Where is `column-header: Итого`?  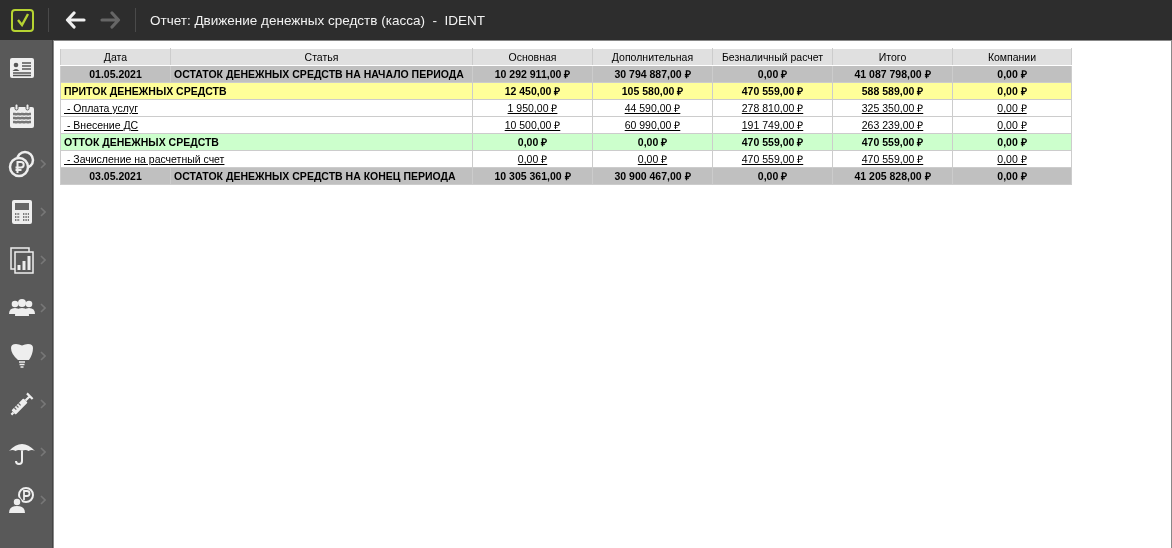
column-header: Итого is located at coordinates (892, 57).